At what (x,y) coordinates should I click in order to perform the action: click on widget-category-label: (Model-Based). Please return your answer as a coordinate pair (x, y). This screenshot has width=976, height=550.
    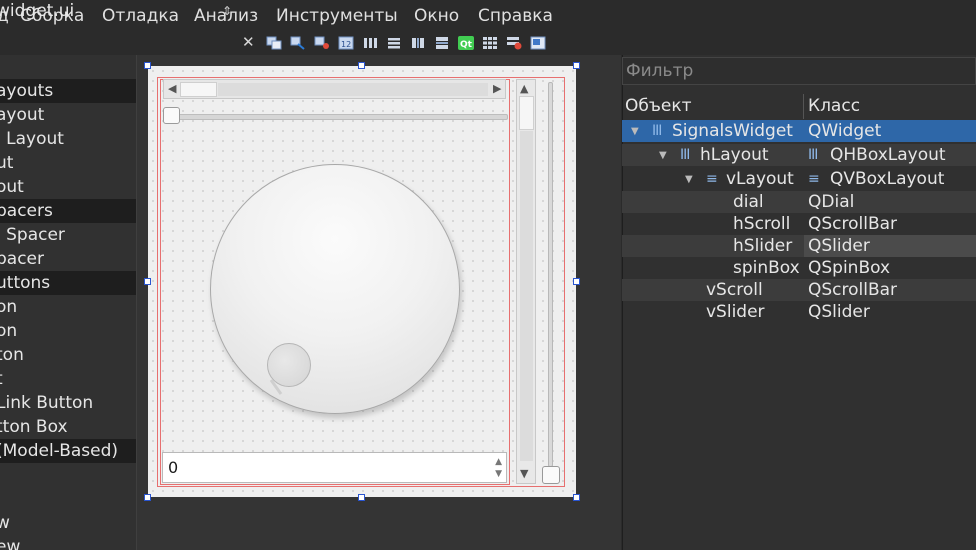
    Looking at the image, I should click on (59, 451).